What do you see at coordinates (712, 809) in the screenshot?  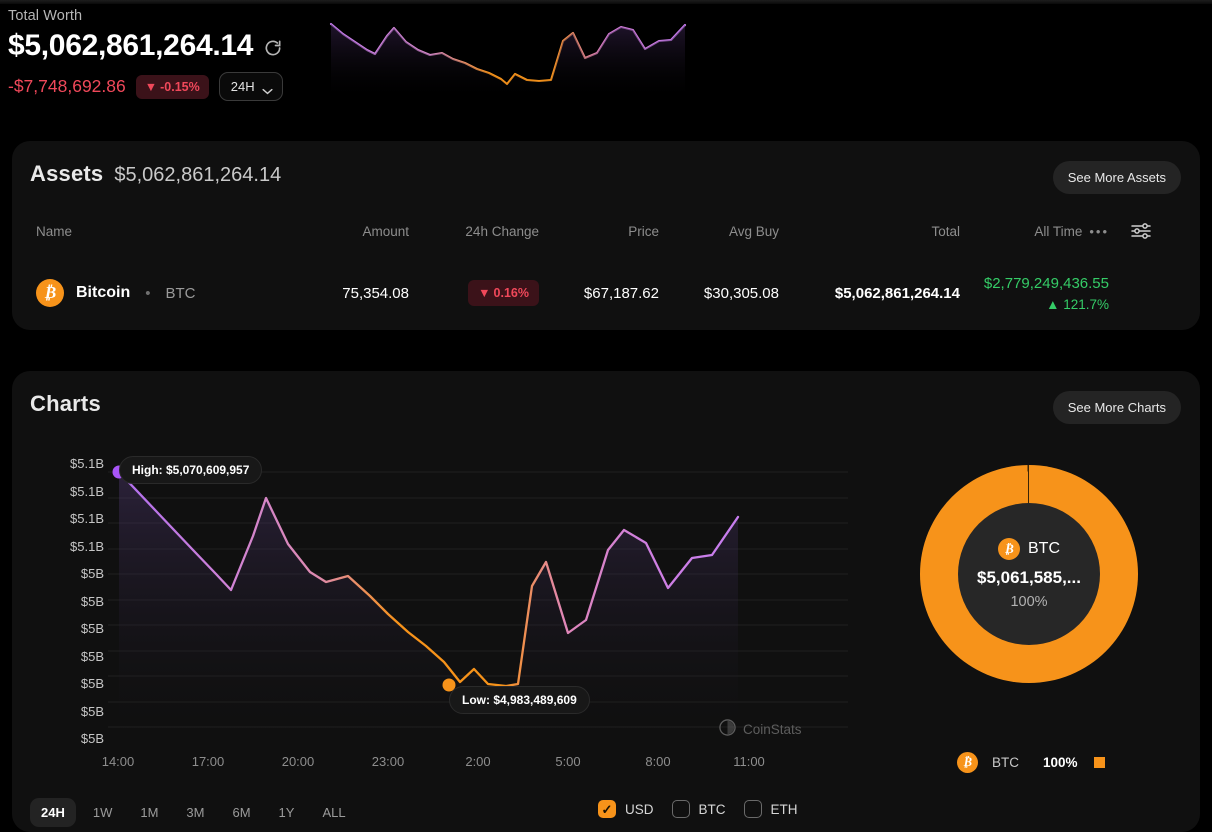 I see `currency-label-btc: BTC` at bounding box center [712, 809].